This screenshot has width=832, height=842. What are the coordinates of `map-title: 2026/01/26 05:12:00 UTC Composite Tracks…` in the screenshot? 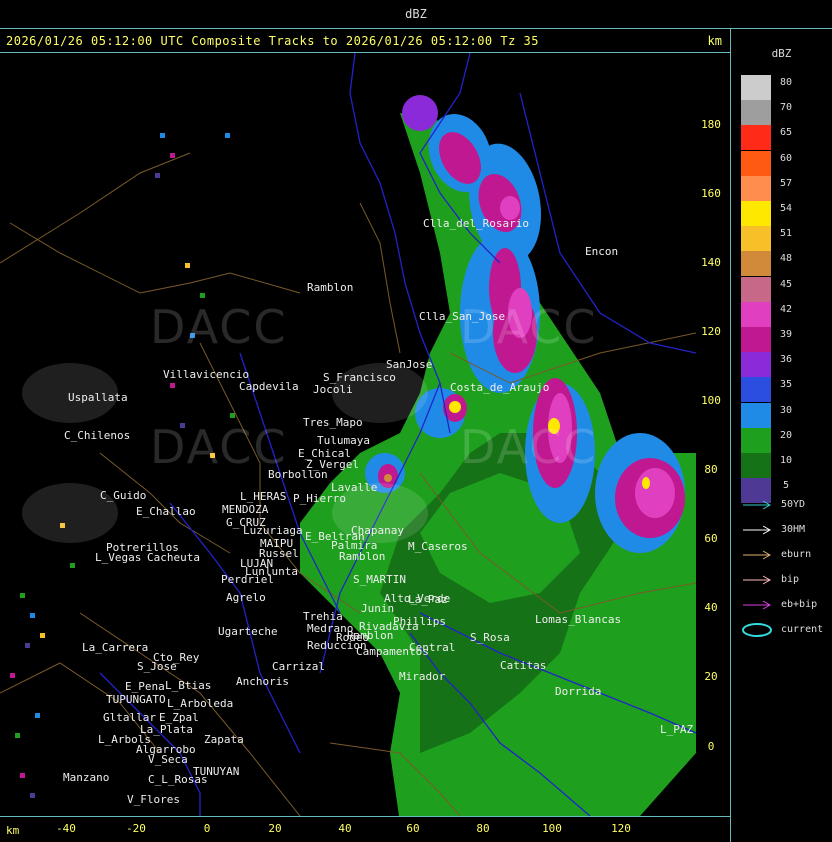 It's located at (272, 41).